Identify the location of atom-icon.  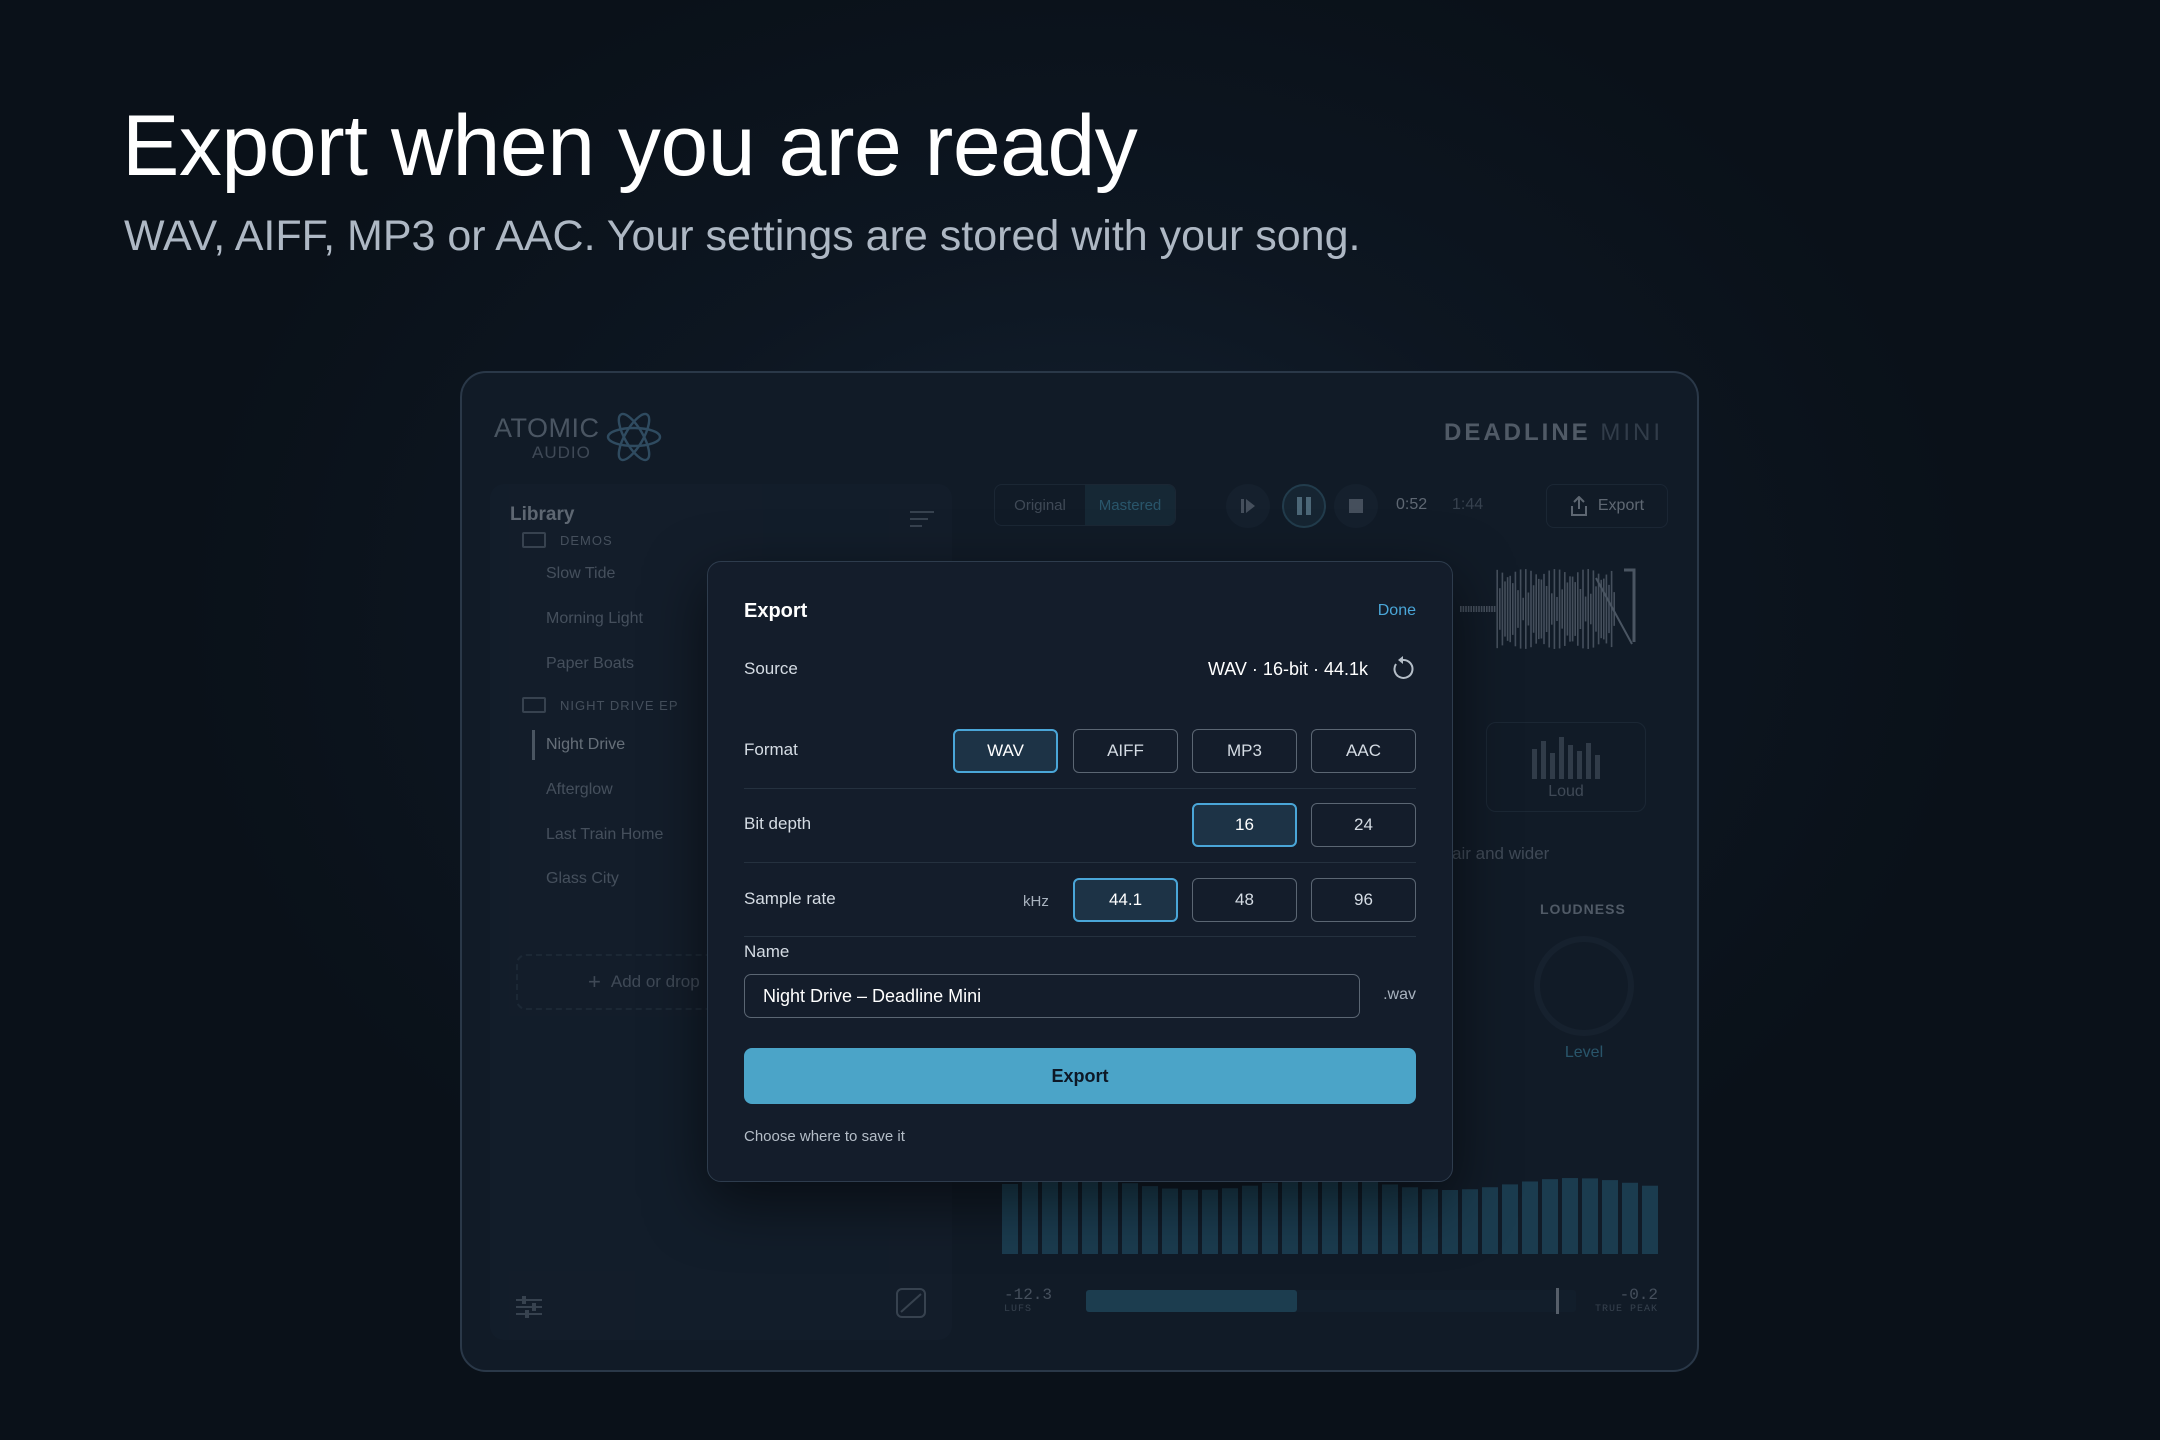
(634, 437).